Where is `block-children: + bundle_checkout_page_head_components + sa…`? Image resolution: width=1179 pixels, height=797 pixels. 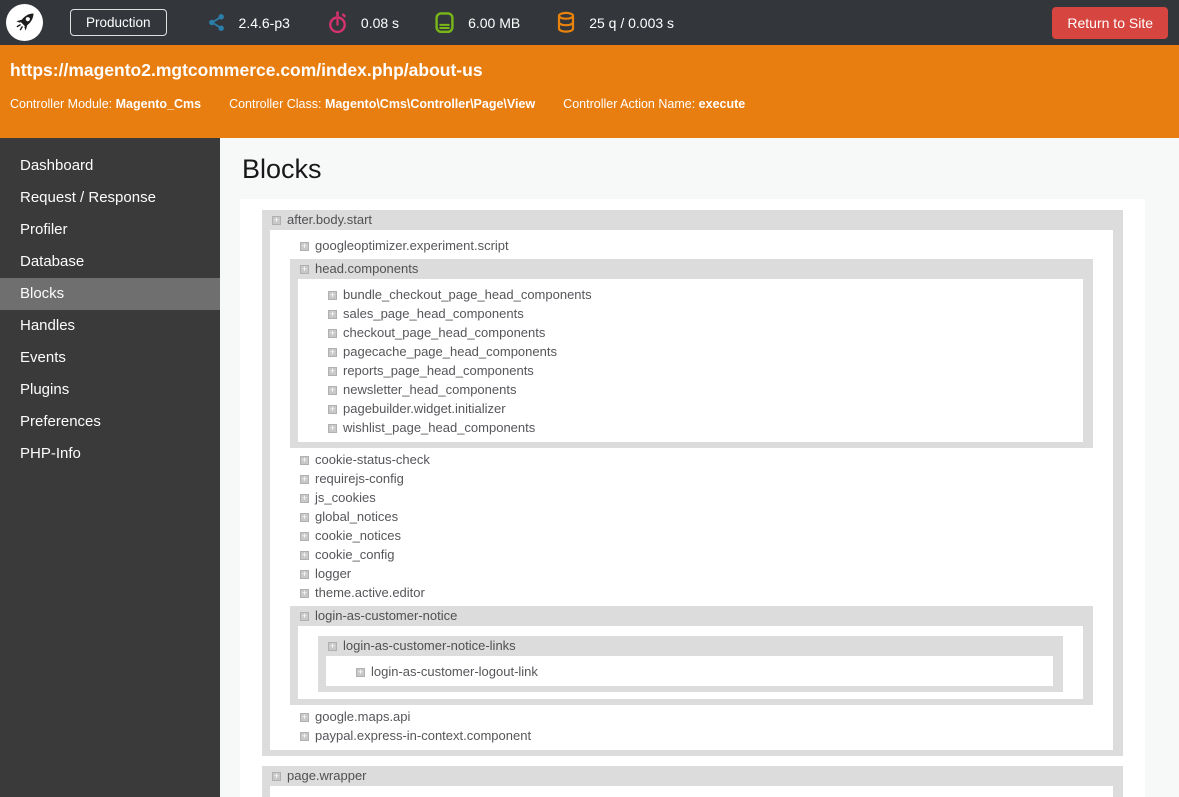
block-children: + bundle_checkout_page_head_components + sa… is located at coordinates (690, 360).